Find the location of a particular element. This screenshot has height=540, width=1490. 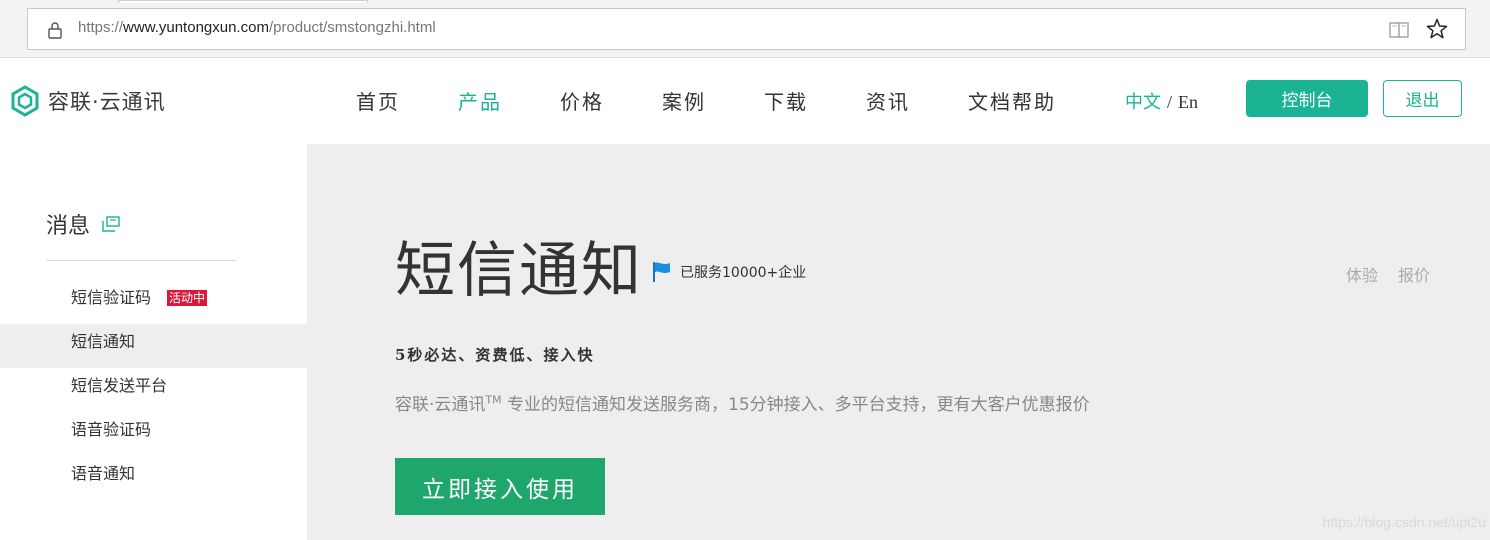

nav-item-docs: 文档帮助 is located at coordinates (1012, 100).